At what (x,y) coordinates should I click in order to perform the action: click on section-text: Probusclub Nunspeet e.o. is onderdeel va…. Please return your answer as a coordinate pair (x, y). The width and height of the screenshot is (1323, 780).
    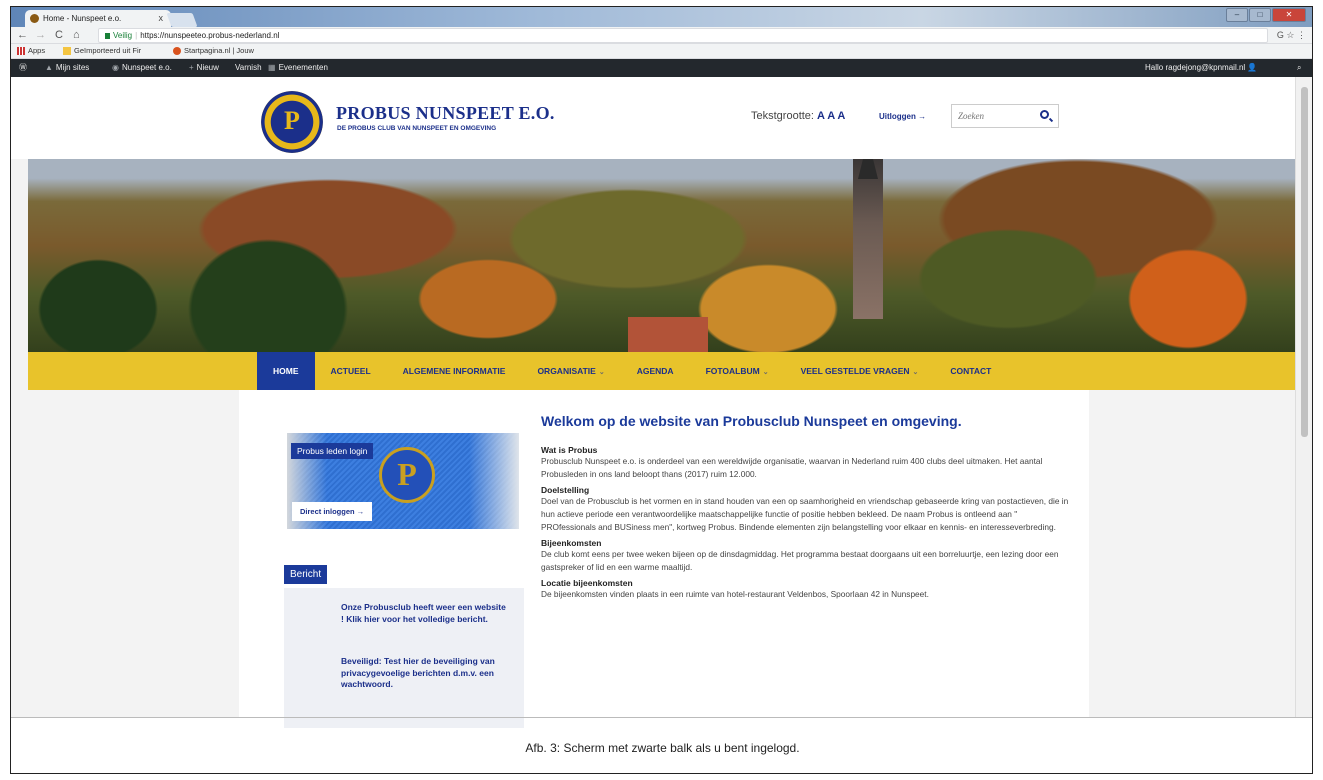
    Looking at the image, I should click on (792, 467).